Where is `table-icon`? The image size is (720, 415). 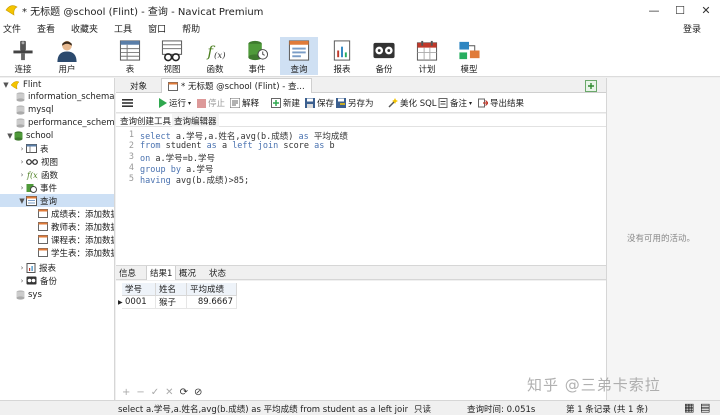
table-icon is located at coordinates (130, 50).